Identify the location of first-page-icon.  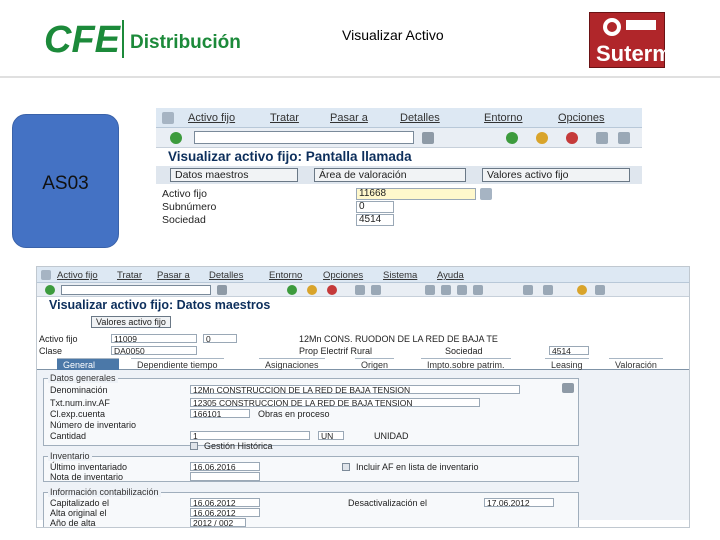
(430, 290).